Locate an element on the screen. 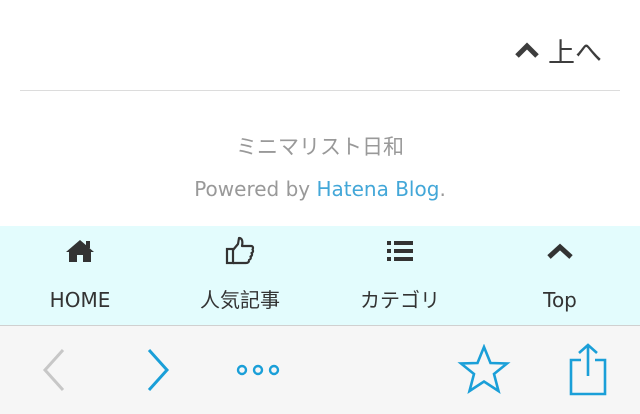 The image size is (640, 414). back-to-top-label: 上へ is located at coordinates (575, 53).